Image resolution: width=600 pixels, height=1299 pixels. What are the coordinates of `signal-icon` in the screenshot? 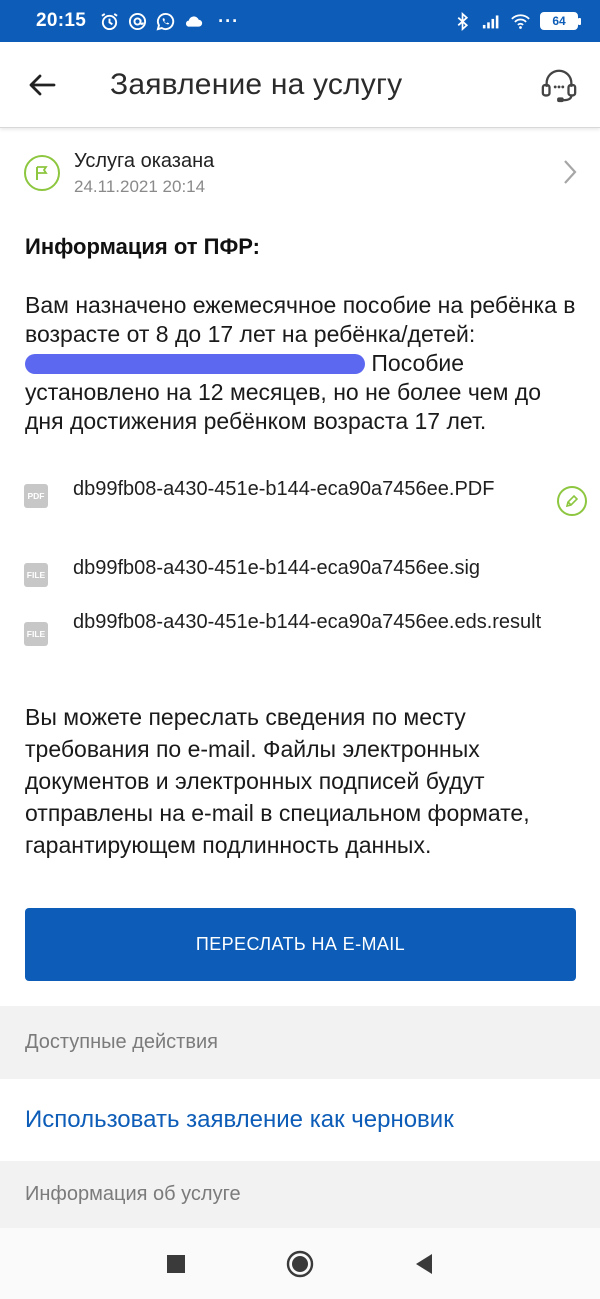 It's located at (491, 21).